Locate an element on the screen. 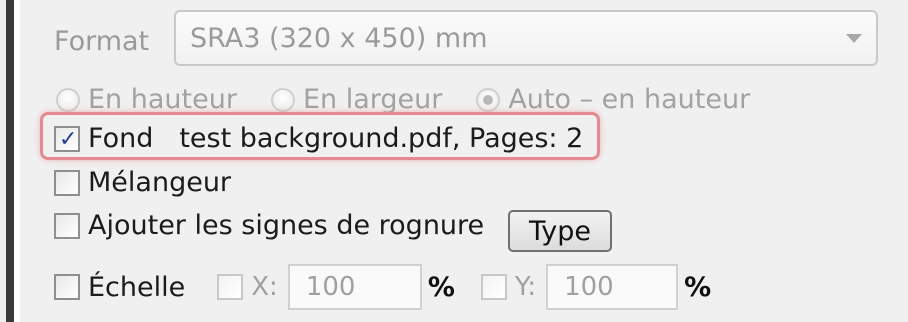  type-button: Type is located at coordinates (560, 231).